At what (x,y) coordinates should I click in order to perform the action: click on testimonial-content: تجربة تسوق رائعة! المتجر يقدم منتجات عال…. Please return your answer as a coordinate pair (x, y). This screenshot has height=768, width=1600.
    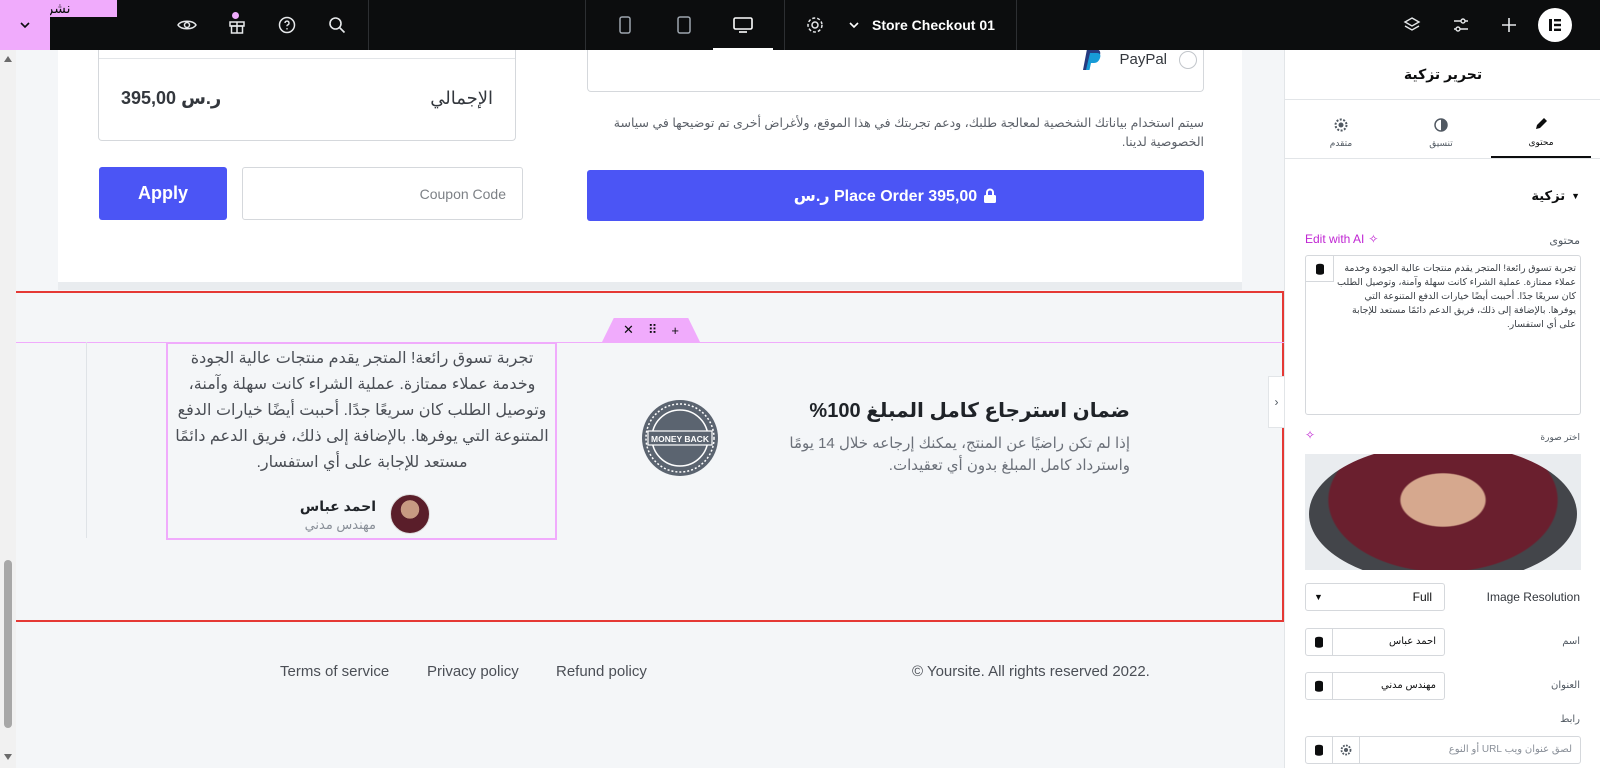
    Looking at the image, I should click on (362, 410).